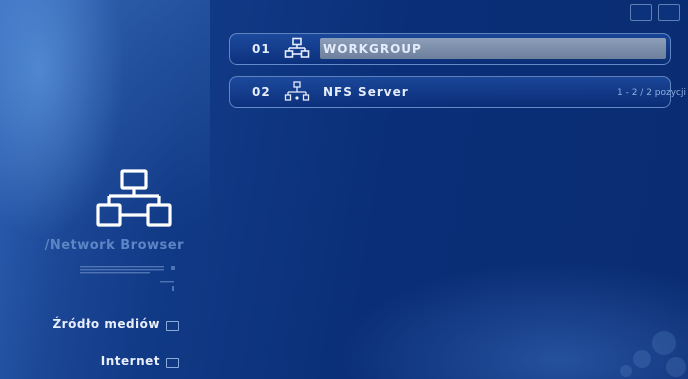 The width and height of the screenshot is (688, 379). I want to click on workgroup-network-icon, so click(297, 47).